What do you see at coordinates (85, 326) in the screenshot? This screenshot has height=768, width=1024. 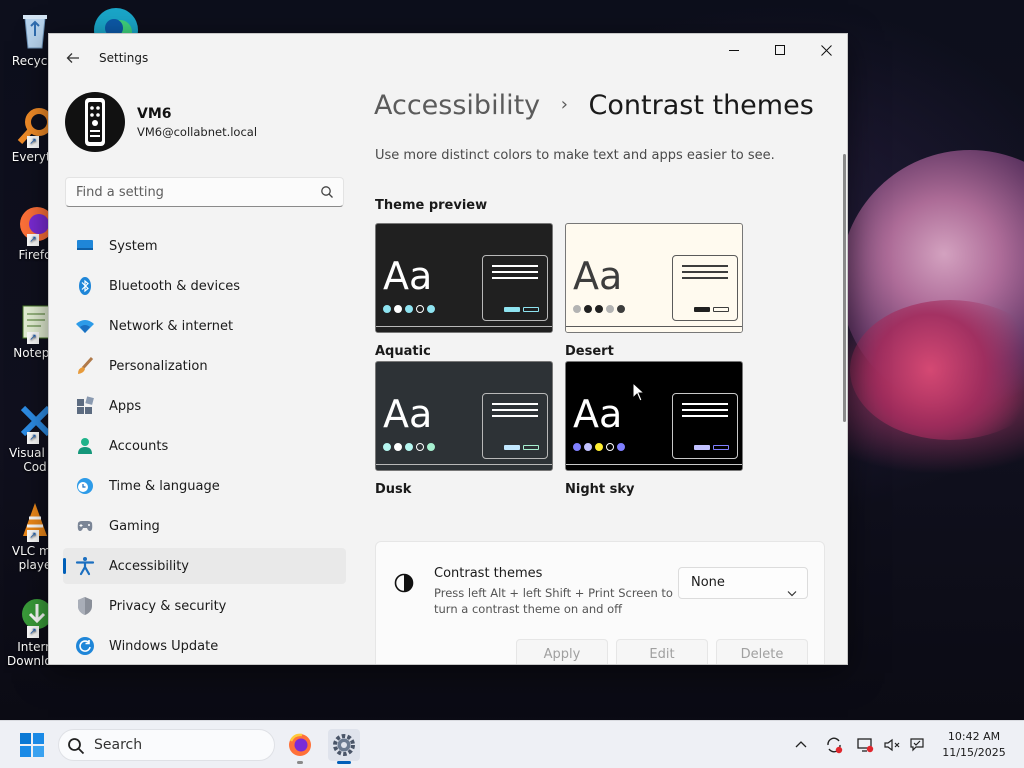 I see `wifi-icon` at bounding box center [85, 326].